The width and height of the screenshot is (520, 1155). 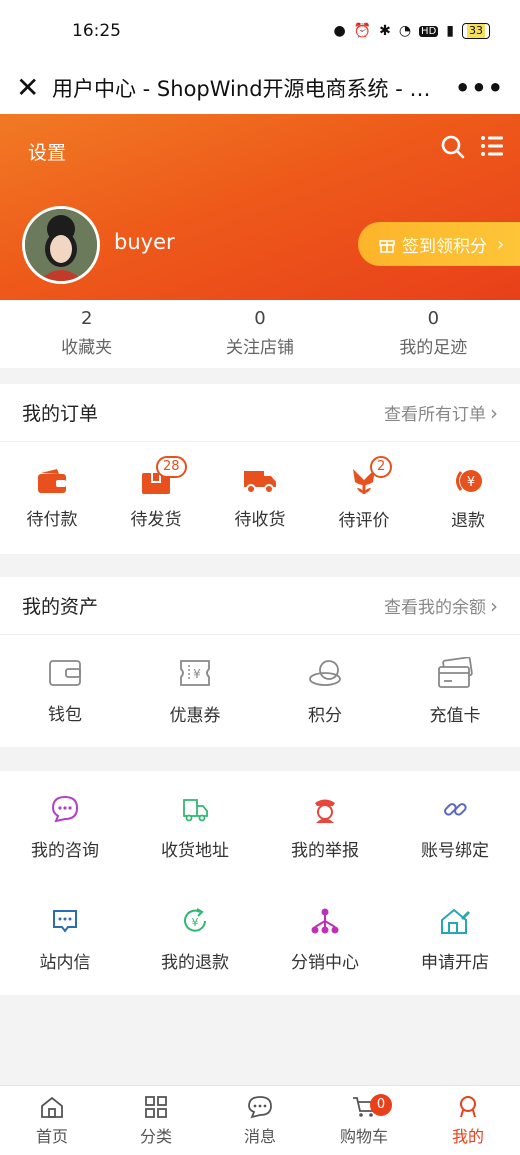 I want to click on order-label: 待评价, so click(x=364, y=520).